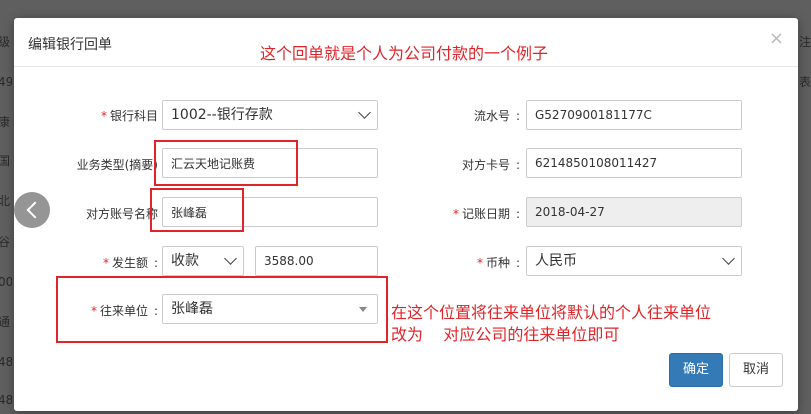 The height and width of the screenshot is (414, 811). What do you see at coordinates (70, 45) in the screenshot?
I see `dialog-title: 编辑银行回单` at bounding box center [70, 45].